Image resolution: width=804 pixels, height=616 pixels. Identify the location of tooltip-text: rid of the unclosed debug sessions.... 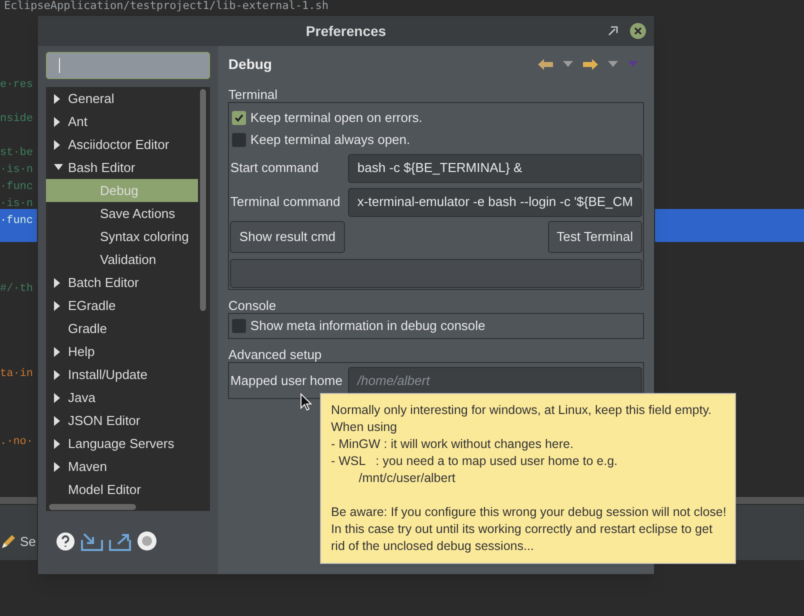
(433, 546).